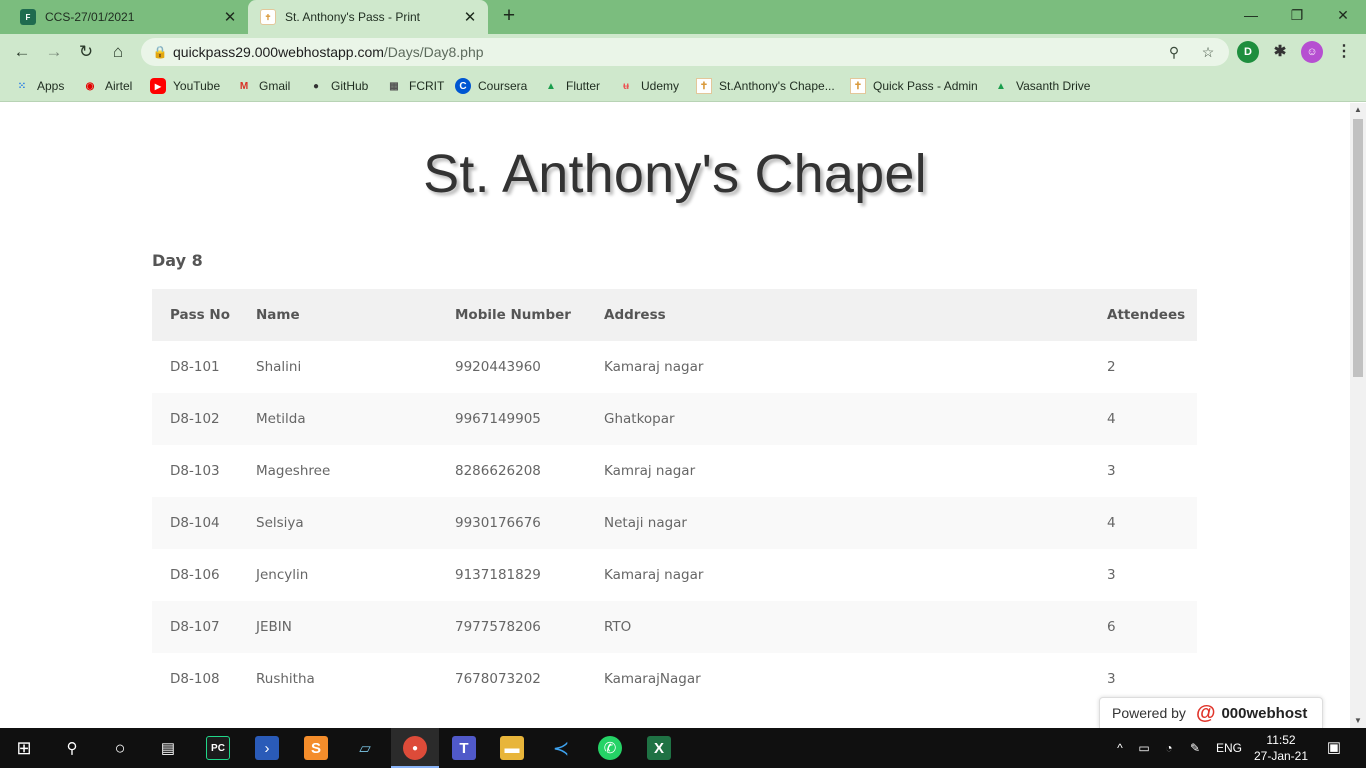 This screenshot has width=1366, height=768. Describe the element at coordinates (177, 260) in the screenshot. I see `day-heading: Day 8` at that location.